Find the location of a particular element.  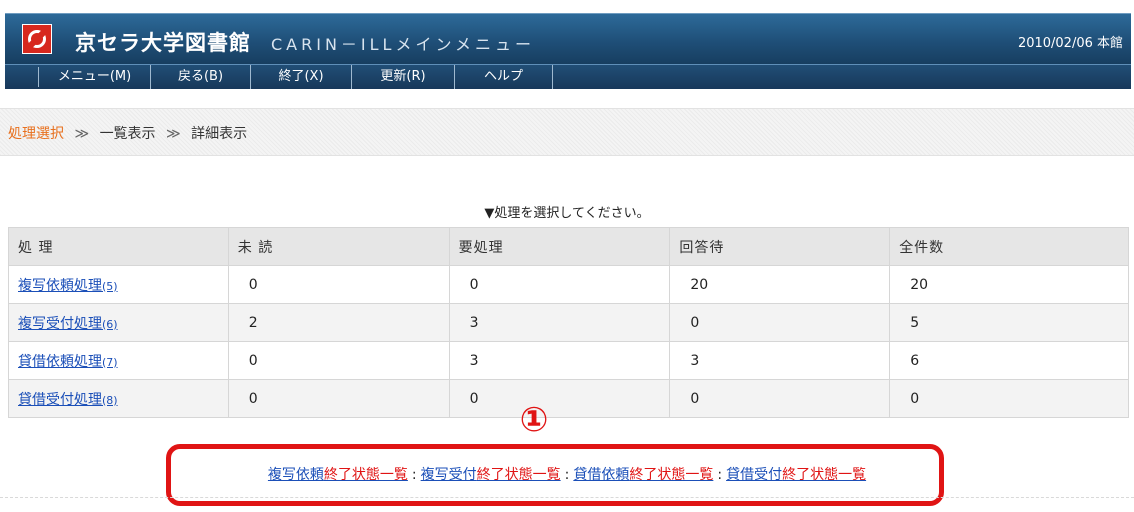

loan-request-completed-link: 貸借依頼終了状態一覧 is located at coordinates (643, 475).